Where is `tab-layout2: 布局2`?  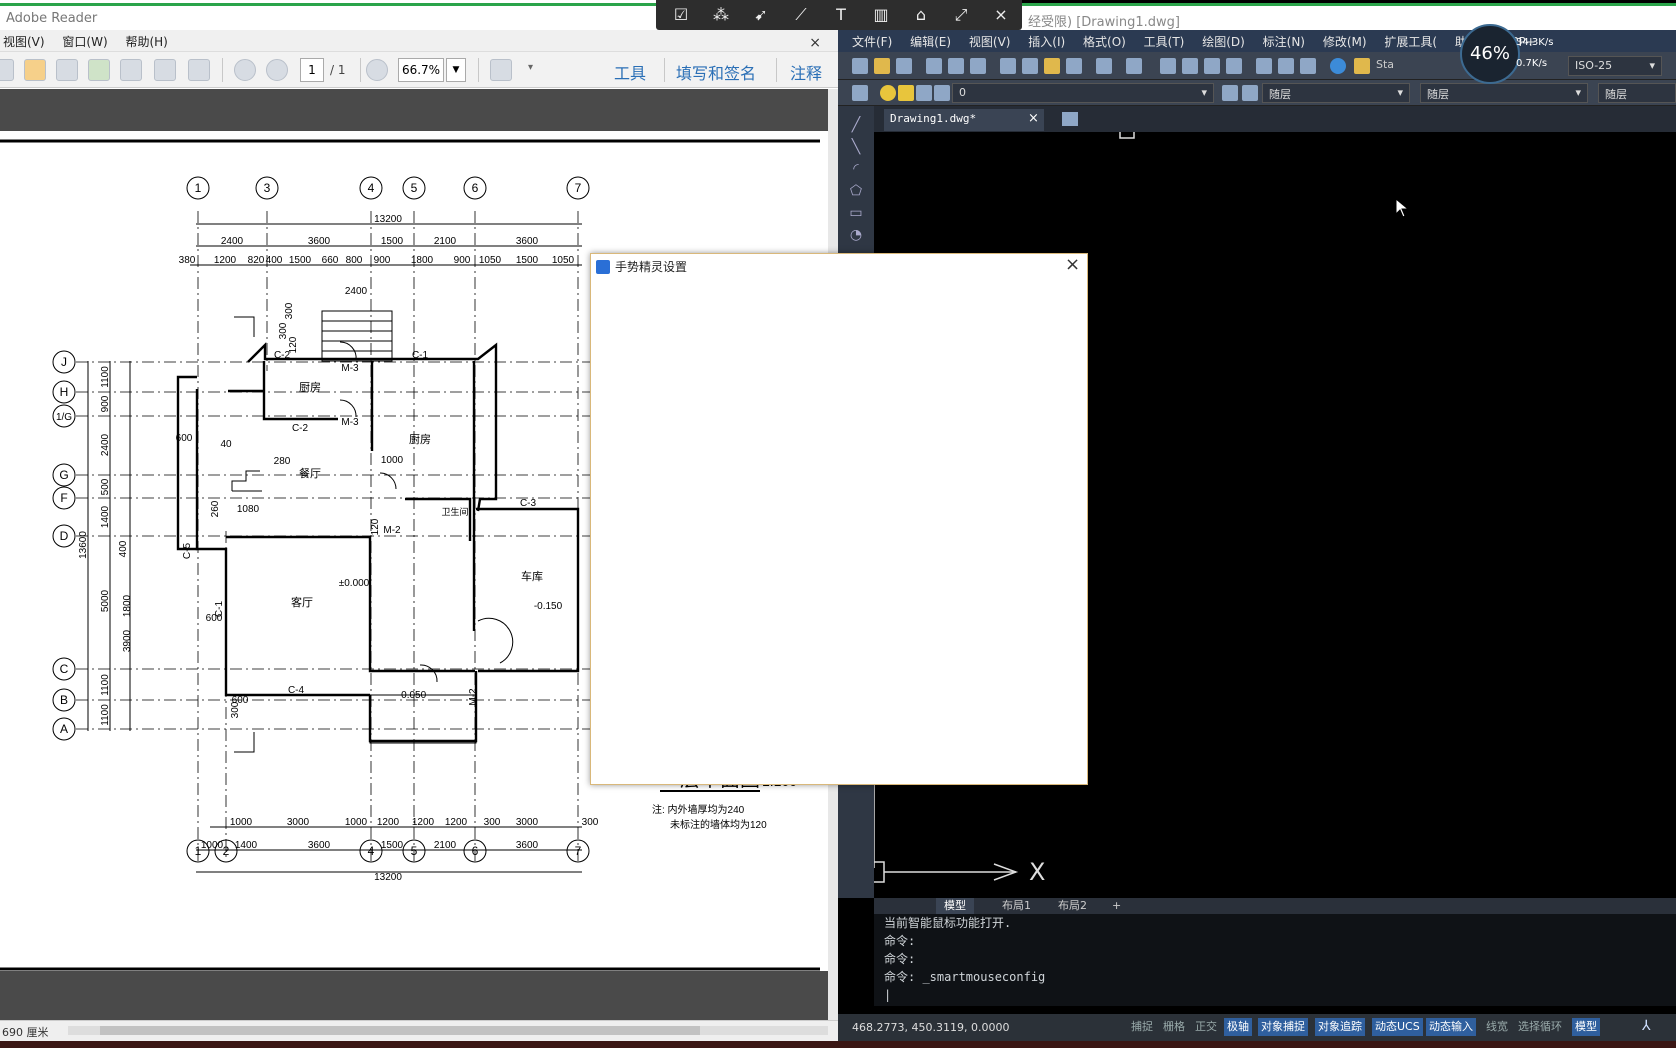
tab-layout2: 布局2 is located at coordinates (1072, 906).